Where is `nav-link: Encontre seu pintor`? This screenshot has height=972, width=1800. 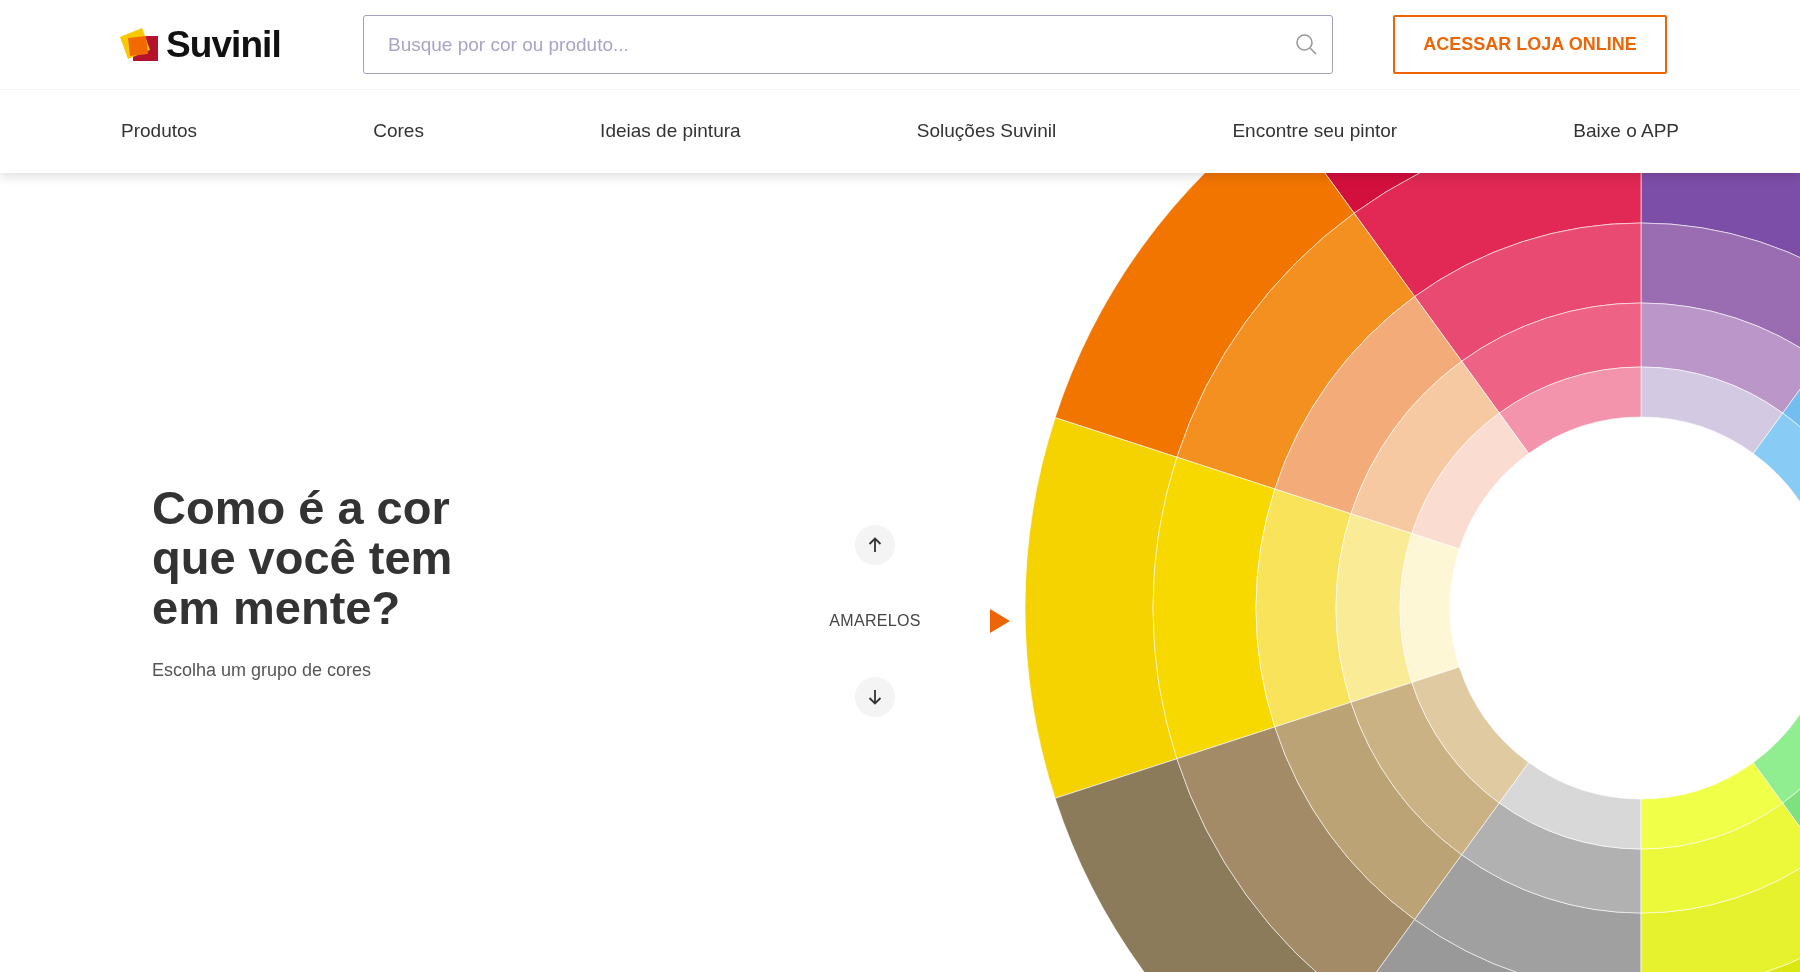 nav-link: Encontre seu pintor is located at coordinates (1315, 131).